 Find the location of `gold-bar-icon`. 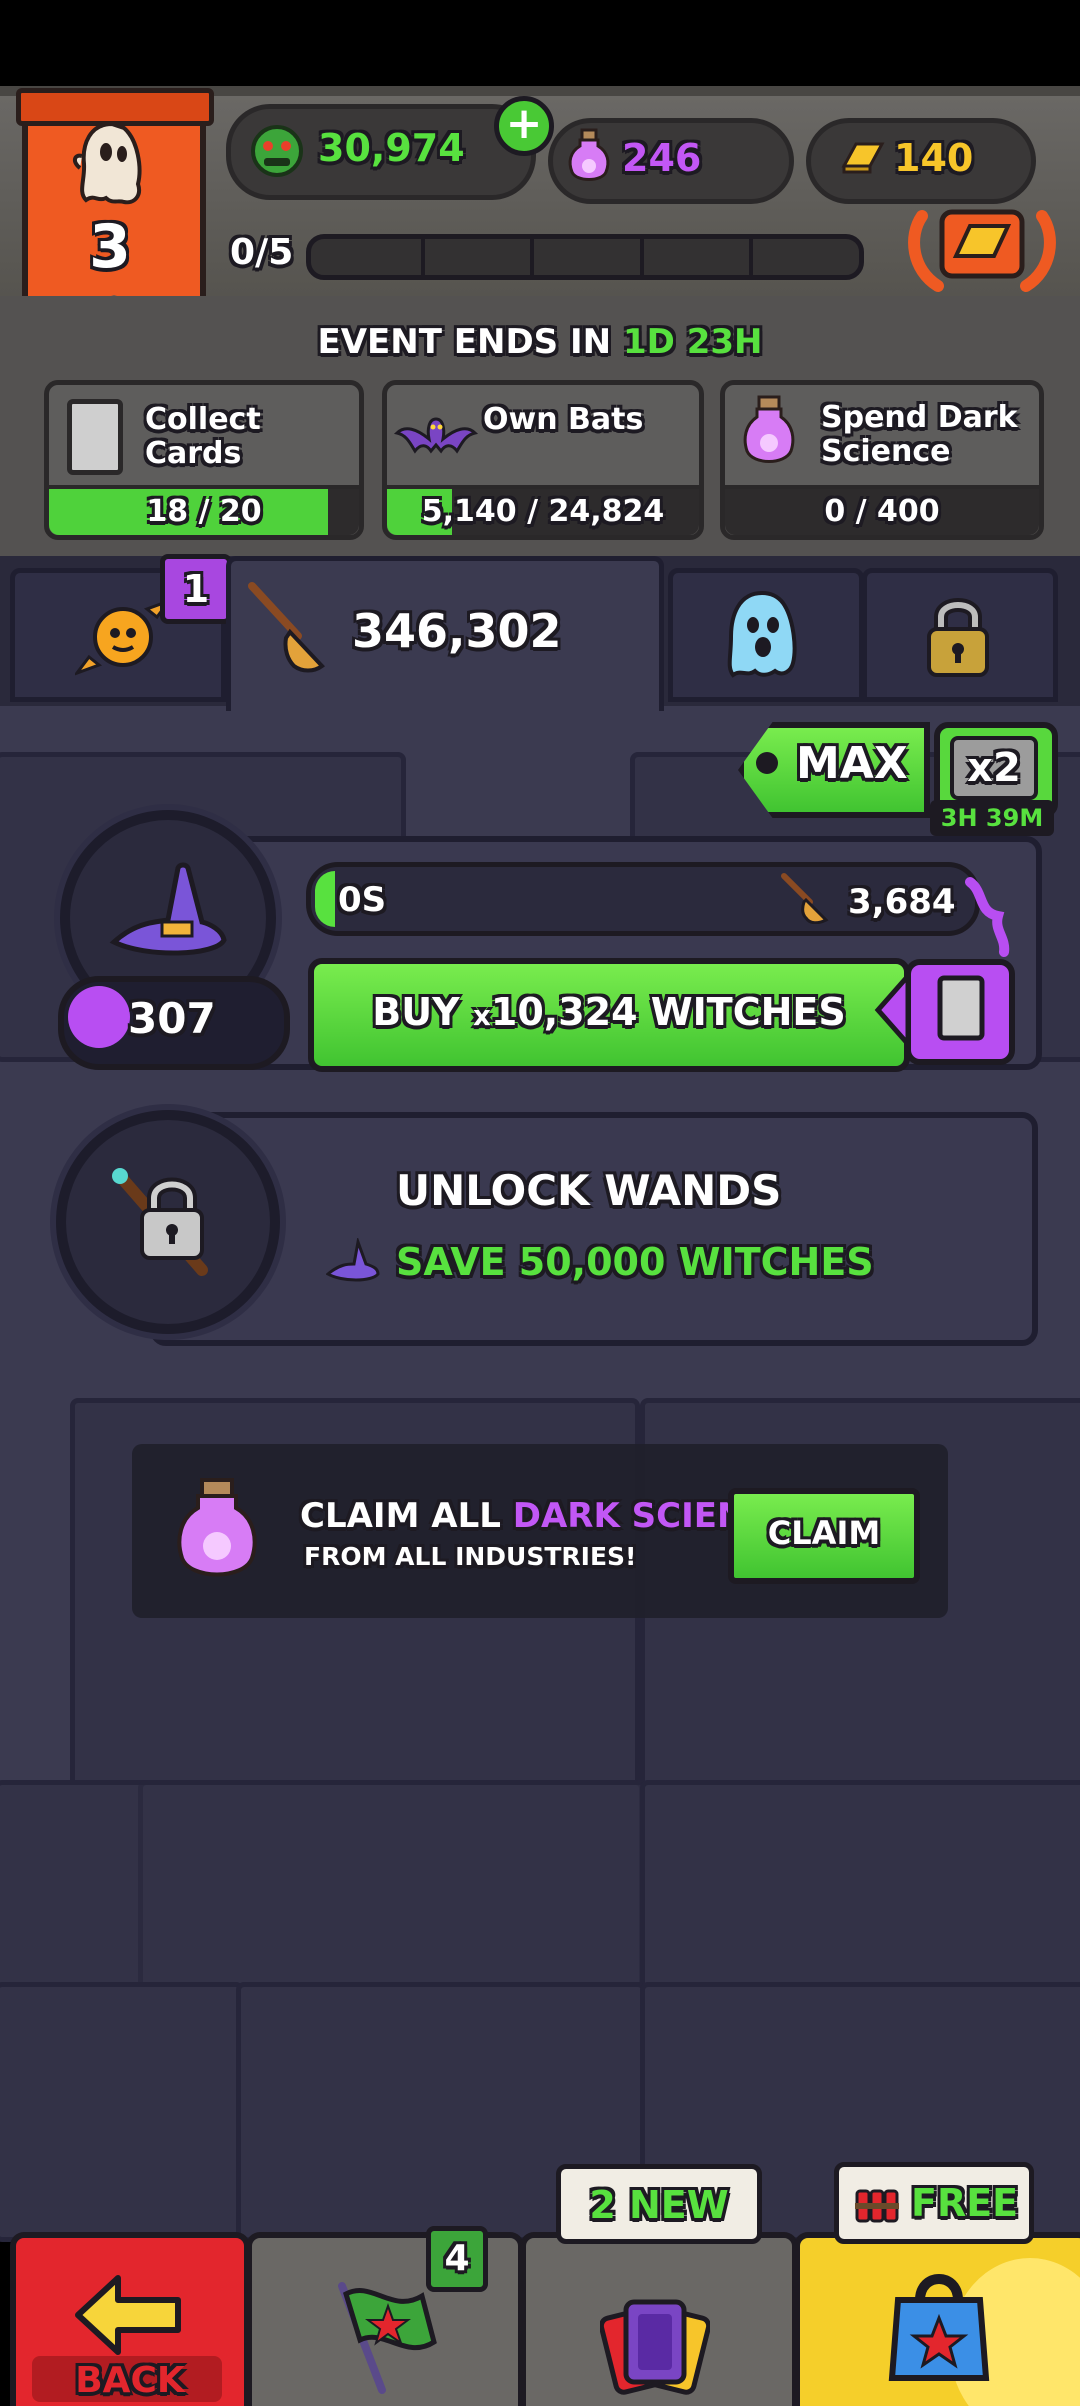

gold-bar-icon is located at coordinates (863, 158).